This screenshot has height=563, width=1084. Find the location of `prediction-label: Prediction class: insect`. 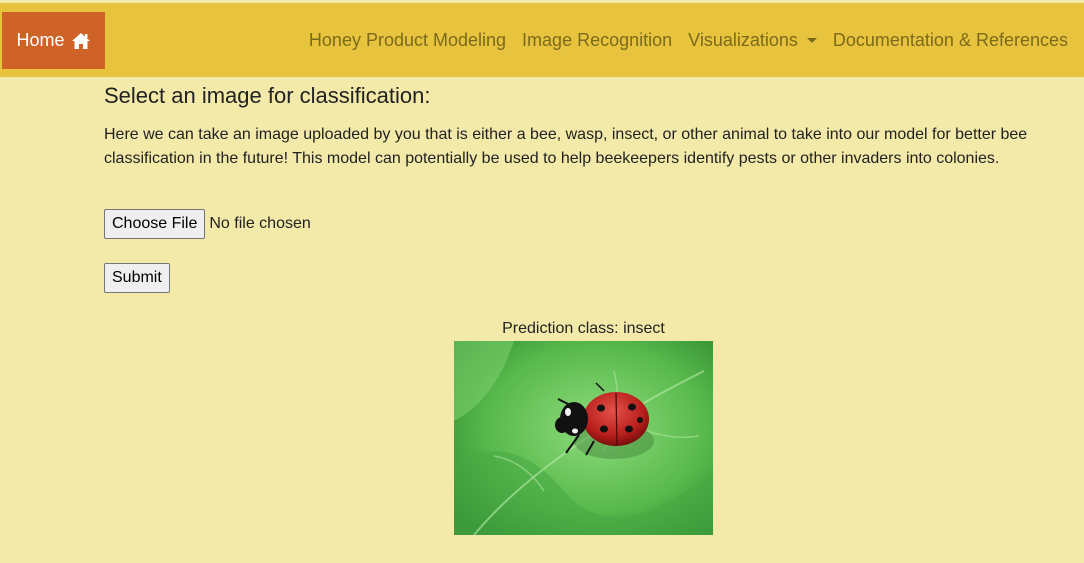

prediction-label: Prediction class: insect is located at coordinates (583, 328).